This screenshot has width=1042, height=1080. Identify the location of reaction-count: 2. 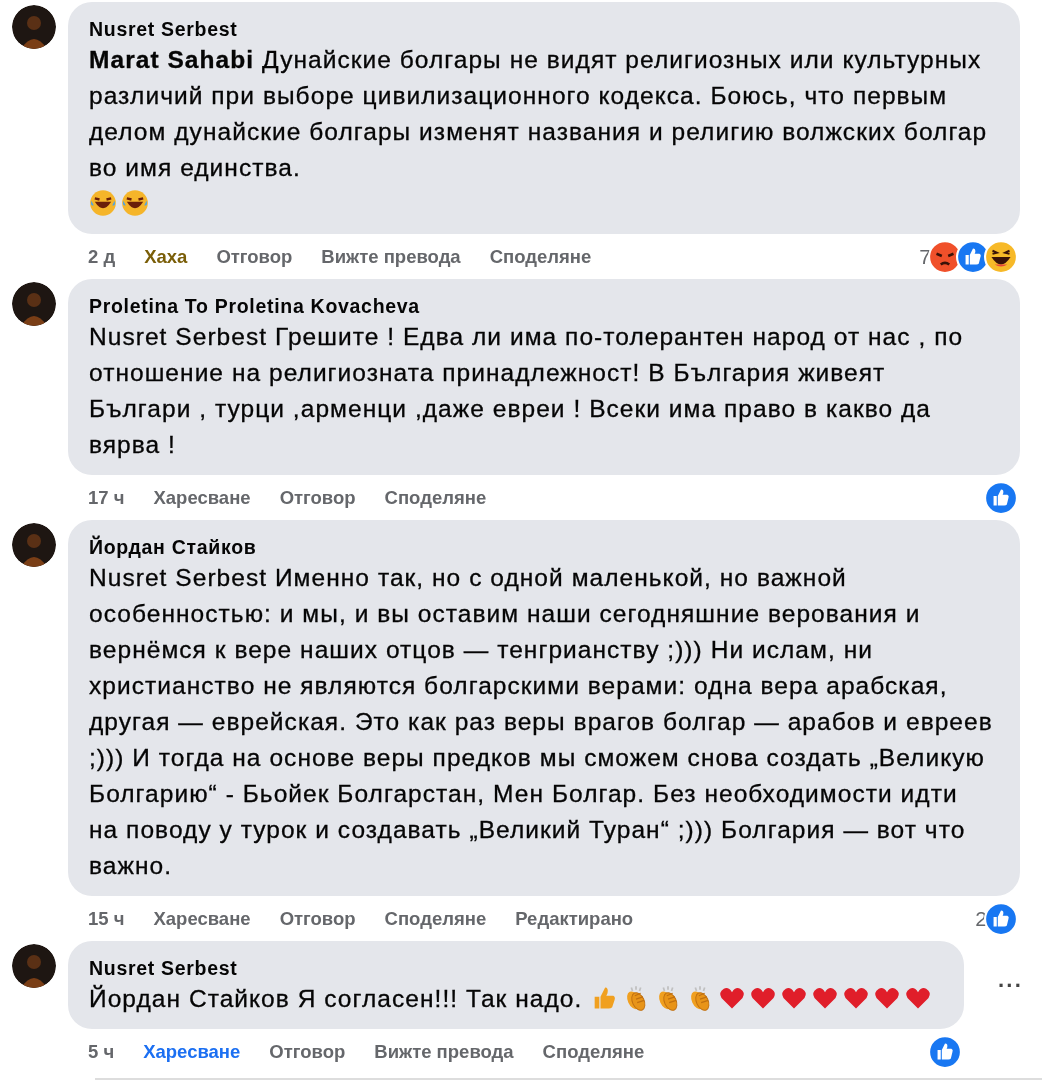
(981, 918).